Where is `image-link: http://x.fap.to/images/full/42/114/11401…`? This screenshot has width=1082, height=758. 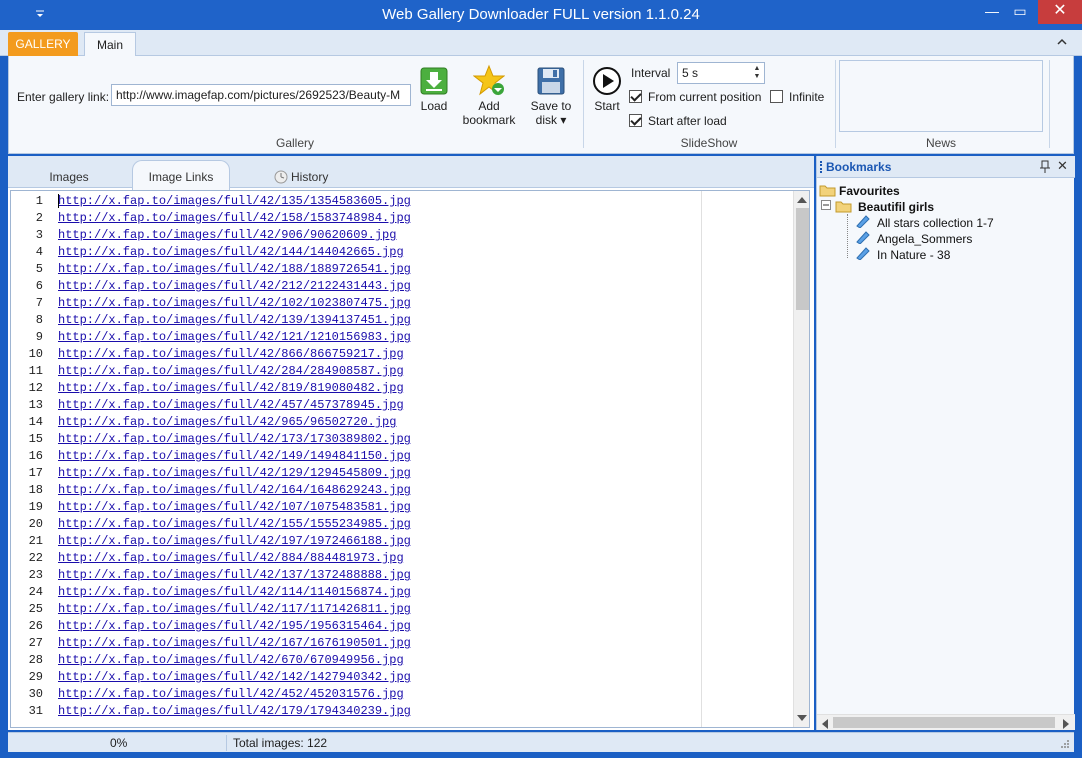 image-link: http://x.fap.to/images/full/42/114/11401… is located at coordinates (234, 592).